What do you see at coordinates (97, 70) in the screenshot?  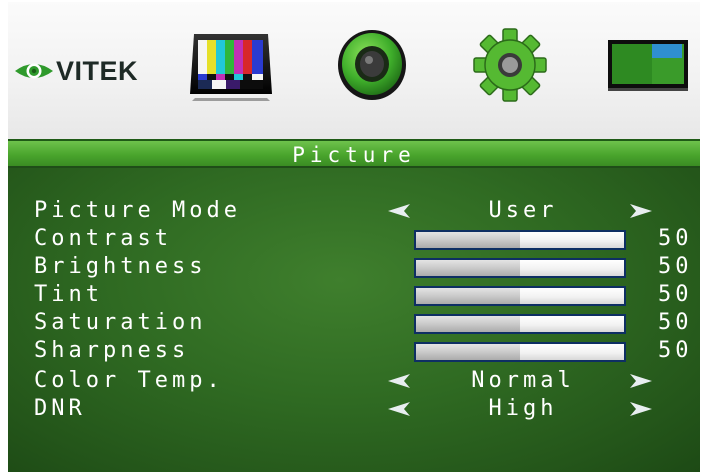 I see `brand-name: VITEK` at bounding box center [97, 70].